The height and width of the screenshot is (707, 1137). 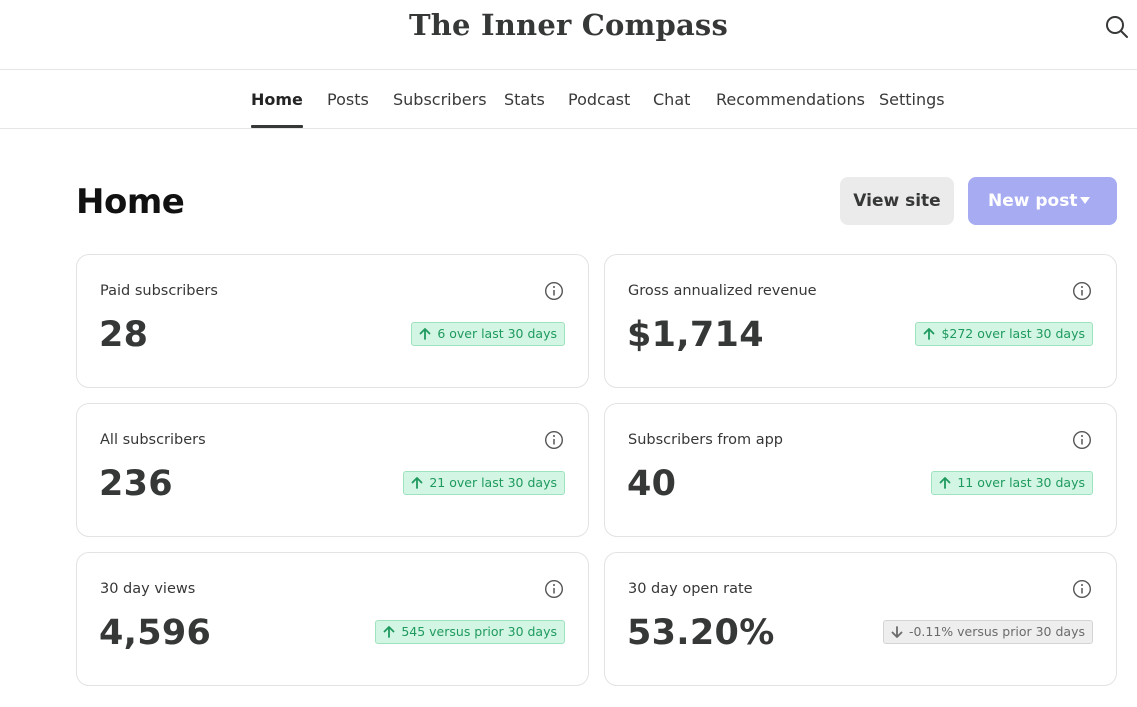 What do you see at coordinates (124, 335) in the screenshot?
I see `stat-value: 28` at bounding box center [124, 335].